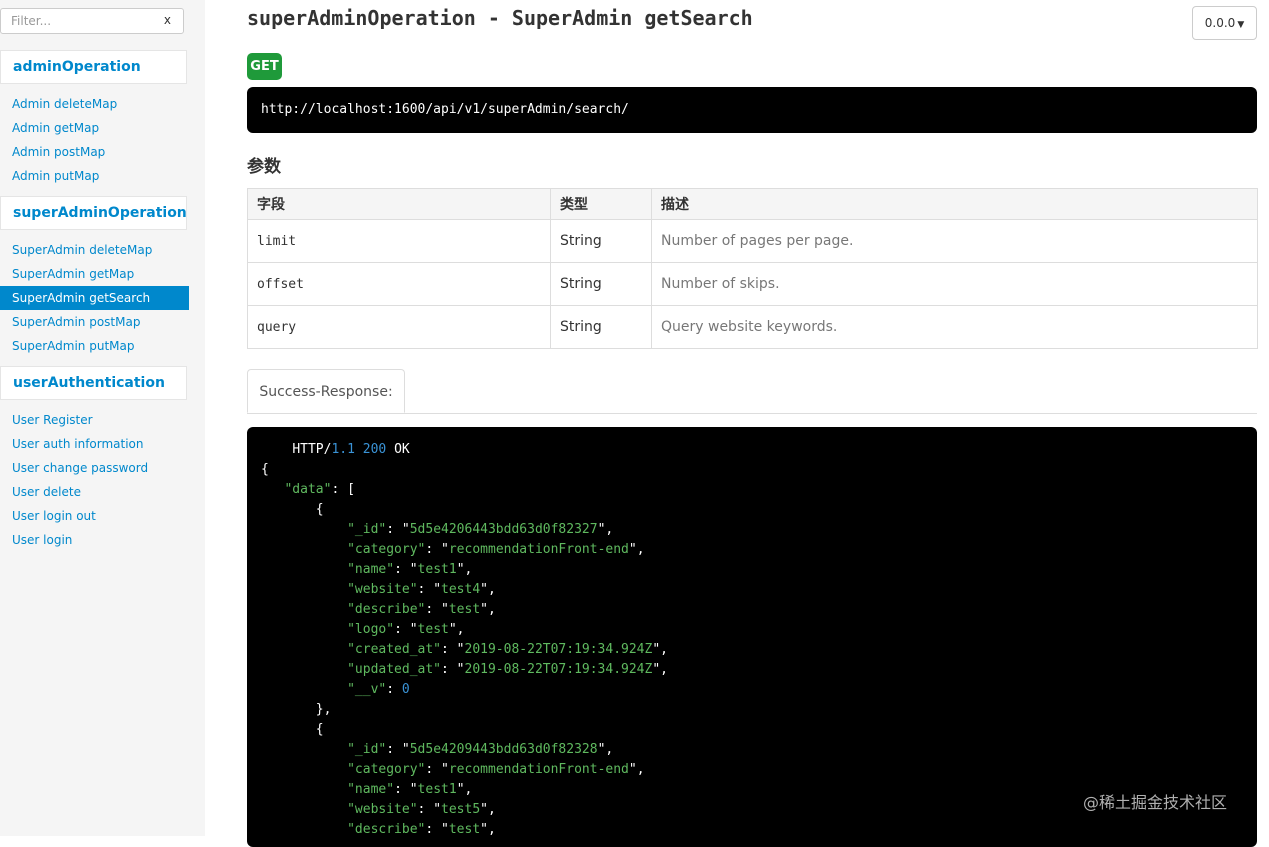 This screenshot has height=847, width=1269. What do you see at coordinates (503, 749) in the screenshot?
I see `code-value: 5d5e4209443bdd63d0f82328` at bounding box center [503, 749].